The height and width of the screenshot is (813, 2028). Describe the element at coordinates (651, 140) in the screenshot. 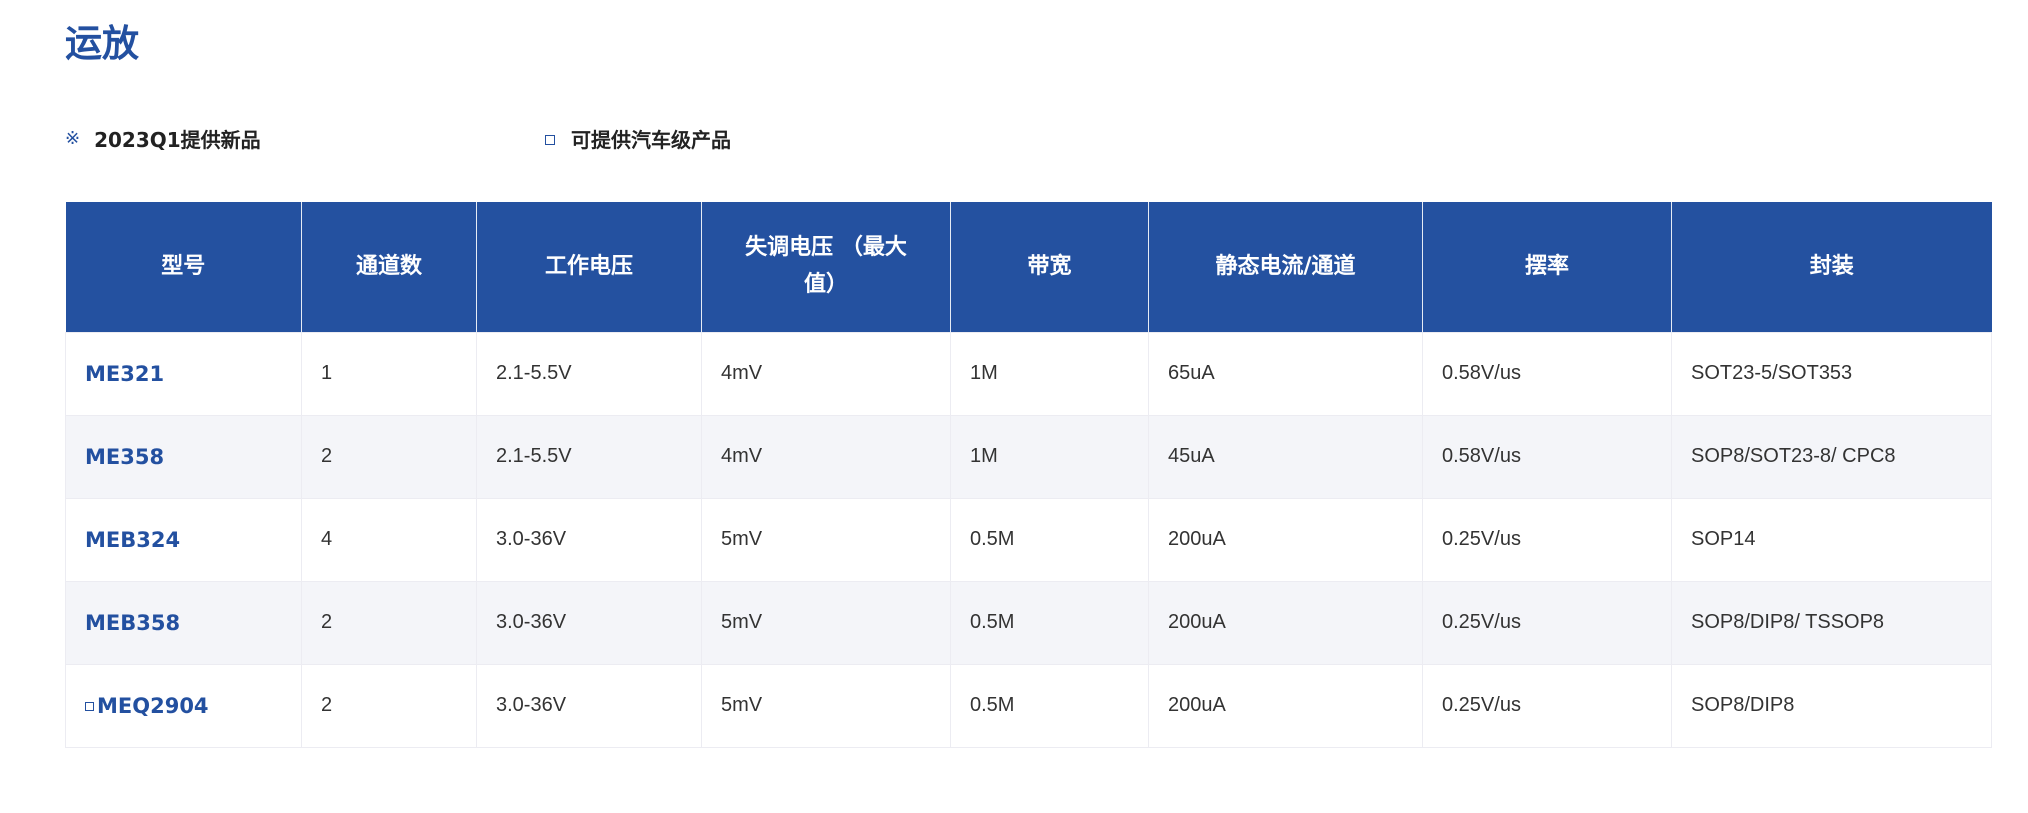

I see `legend-automotive-label: 可提供汽车级产品` at that location.